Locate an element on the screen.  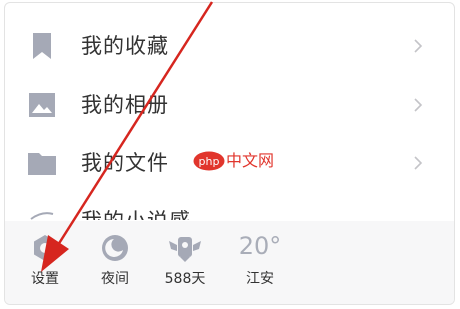
days-label: 588天 is located at coordinates (185, 279).